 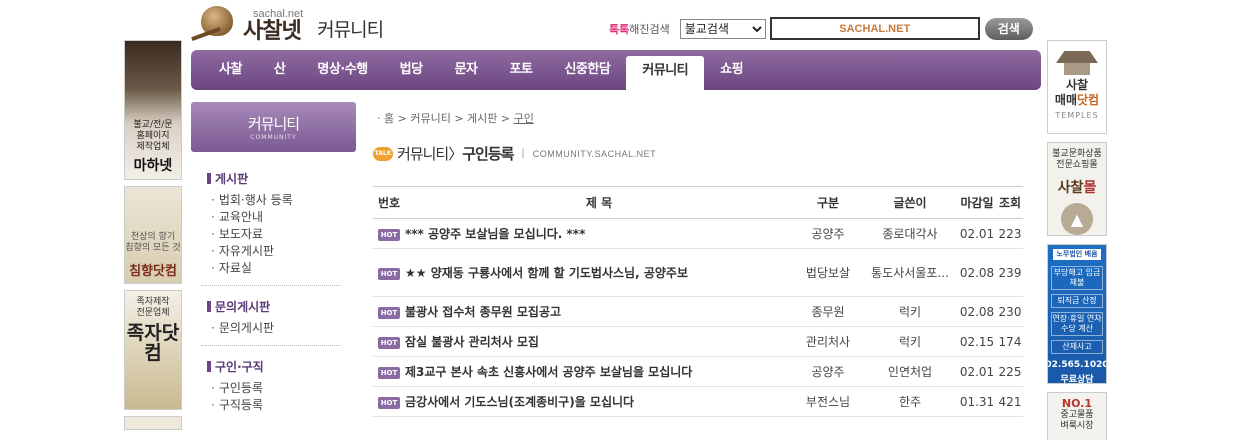 What do you see at coordinates (153, 110) in the screenshot?
I see `banner-mahanet: 불교/전/문 홈페이지 제작업체 마하넷` at bounding box center [153, 110].